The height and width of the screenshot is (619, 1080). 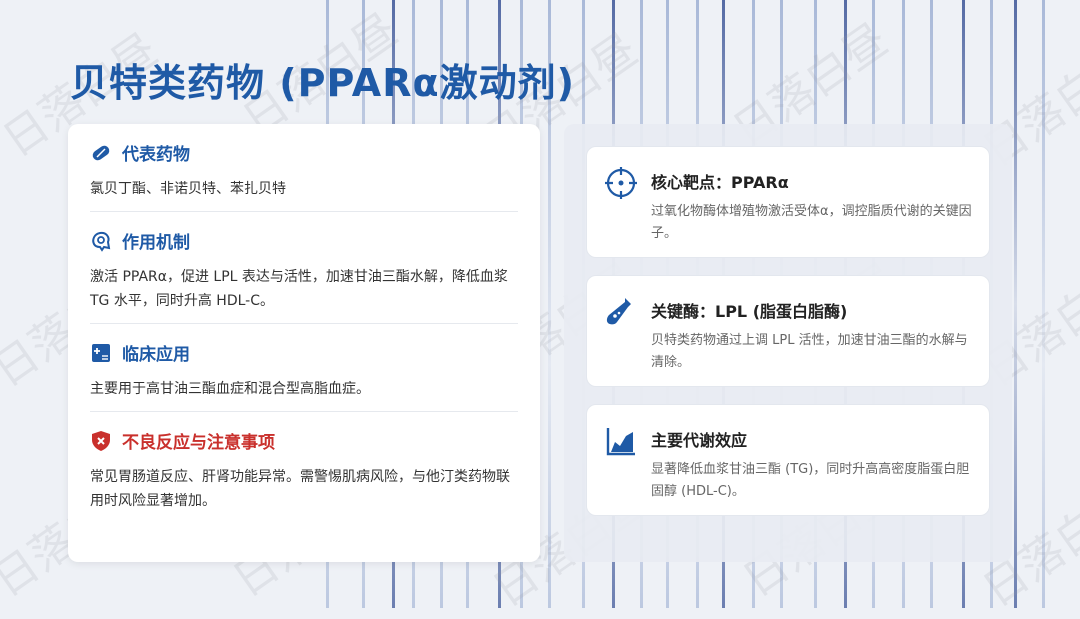 I want to click on section-title: 代表药物, so click(x=156, y=155).